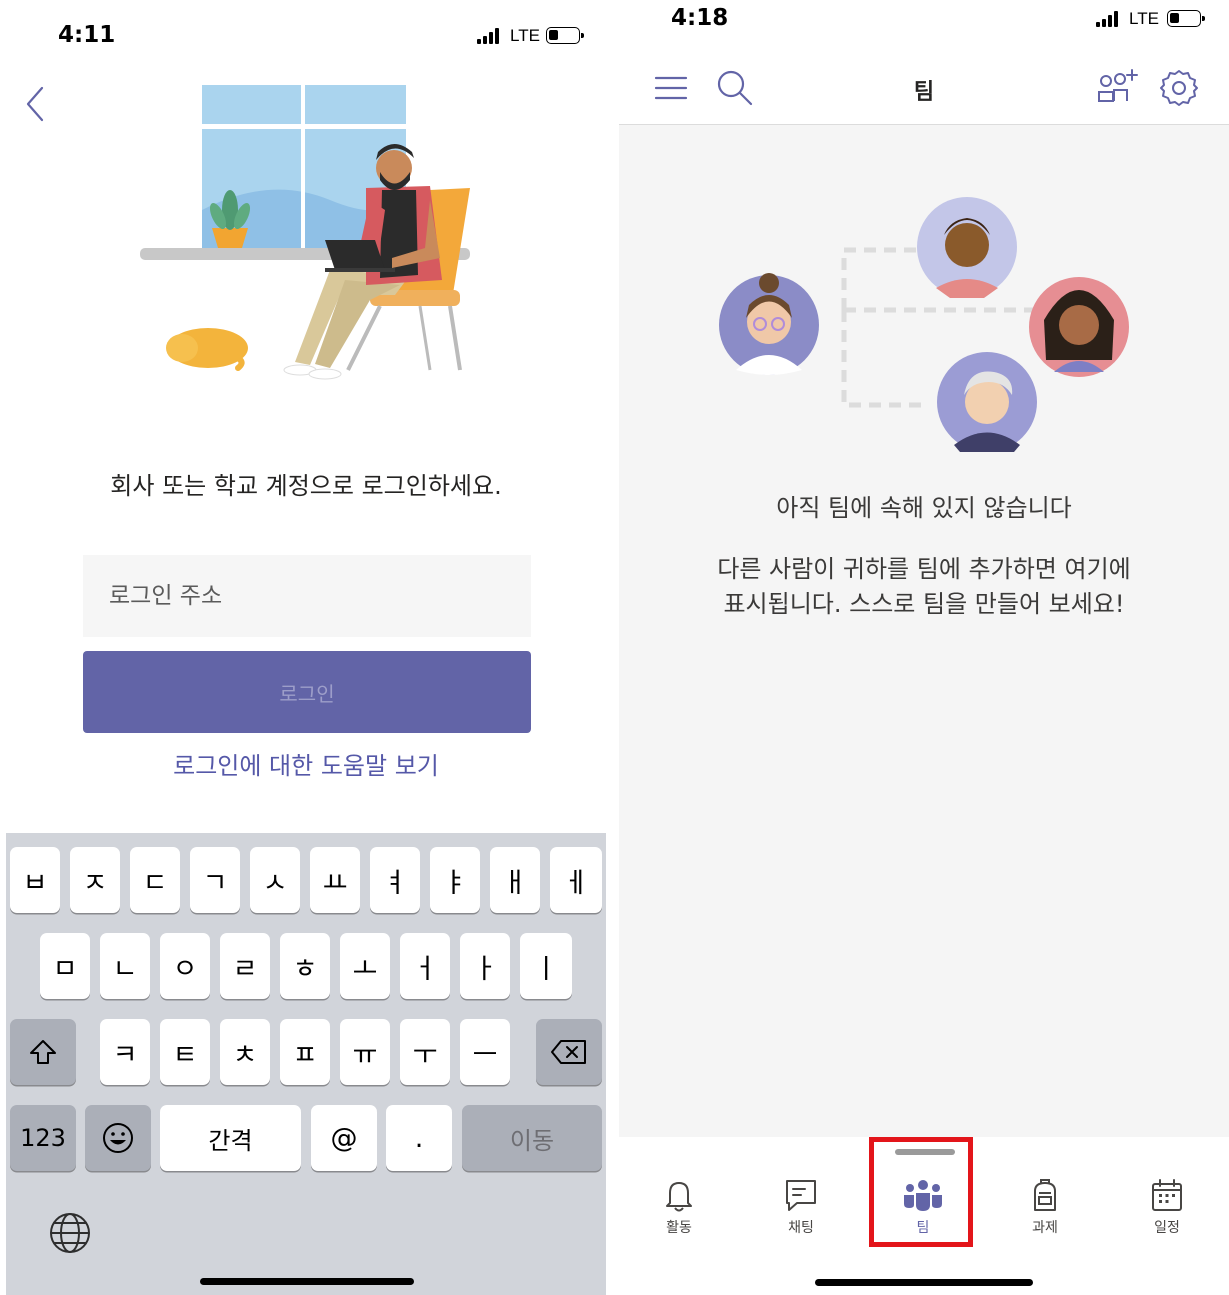 This screenshot has width=1229, height=1295. Describe the element at coordinates (801, 1212) in the screenshot. I see `tab-chat: 채팅` at that location.